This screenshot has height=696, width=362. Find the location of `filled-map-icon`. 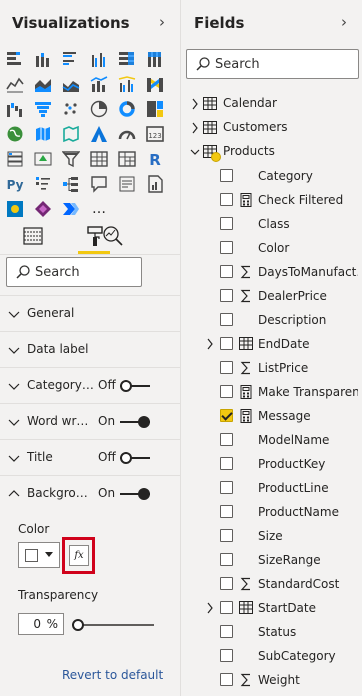

filled-map-icon is located at coordinates (43, 134).